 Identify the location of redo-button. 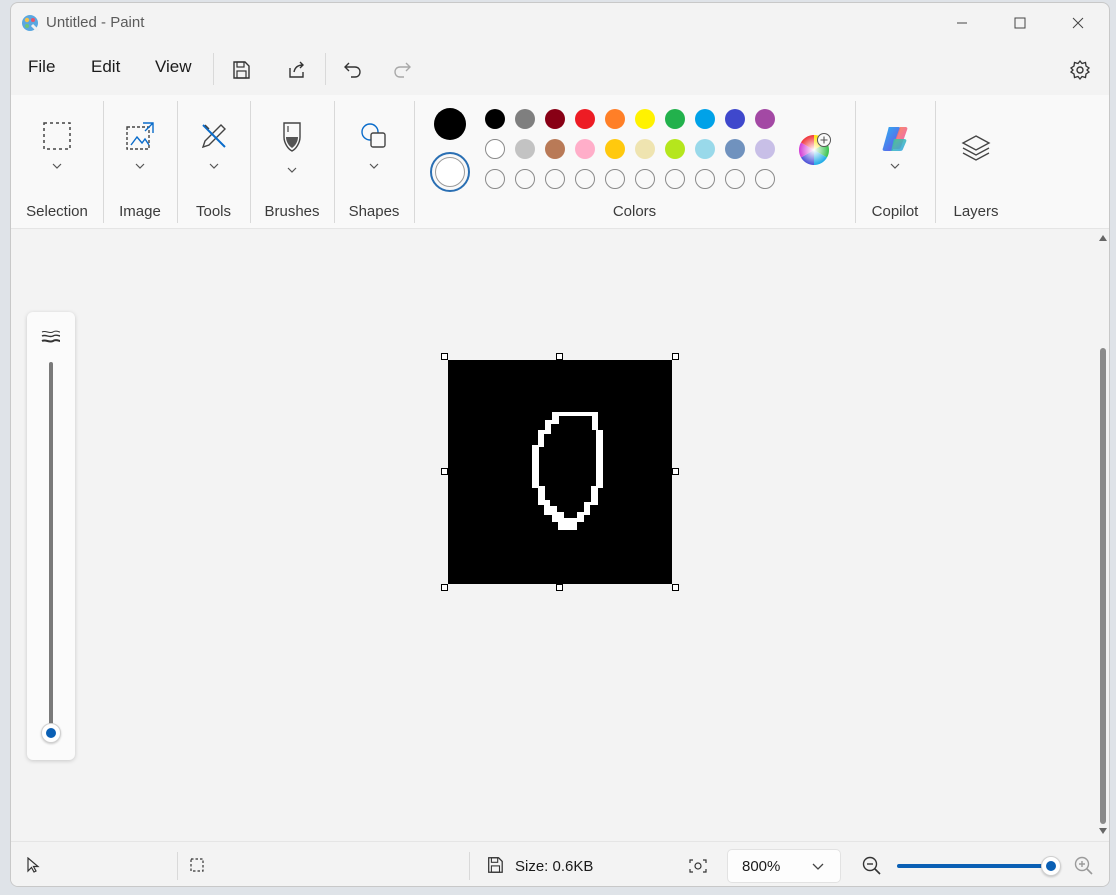
(402, 70).